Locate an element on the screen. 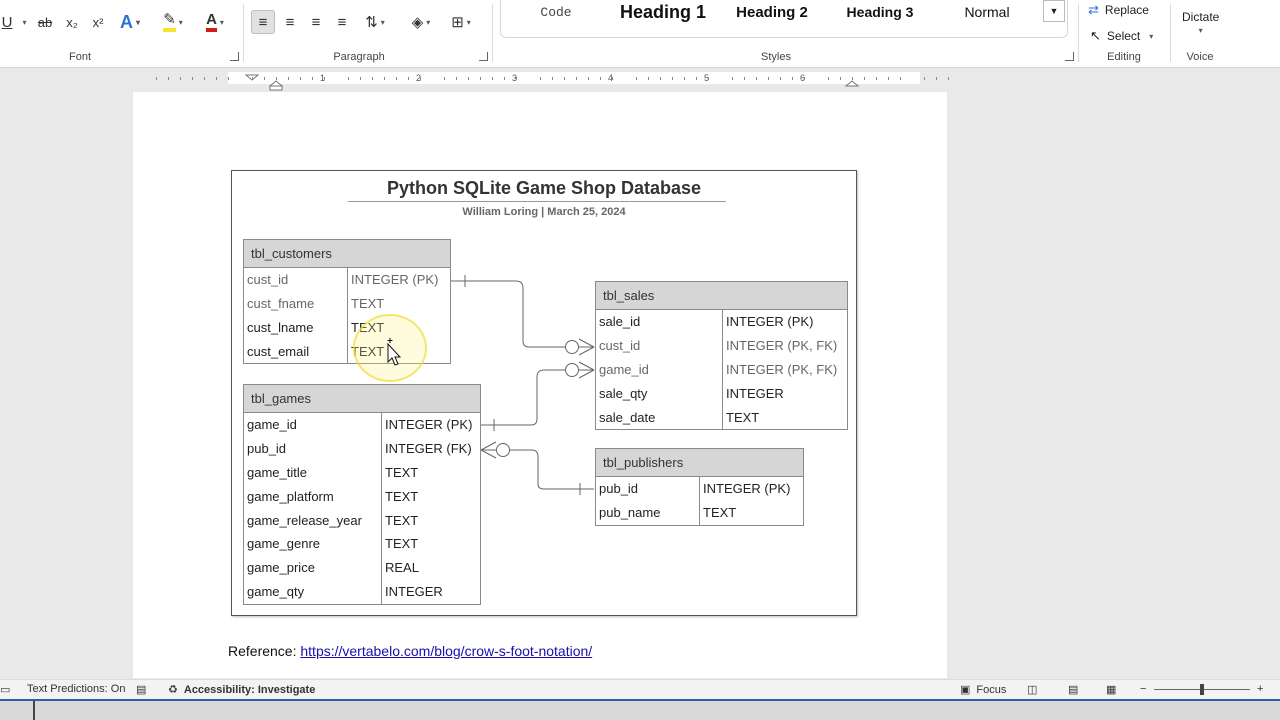 The width and height of the screenshot is (1280, 720). style-heading-3: Heading 3 is located at coordinates (880, 12).